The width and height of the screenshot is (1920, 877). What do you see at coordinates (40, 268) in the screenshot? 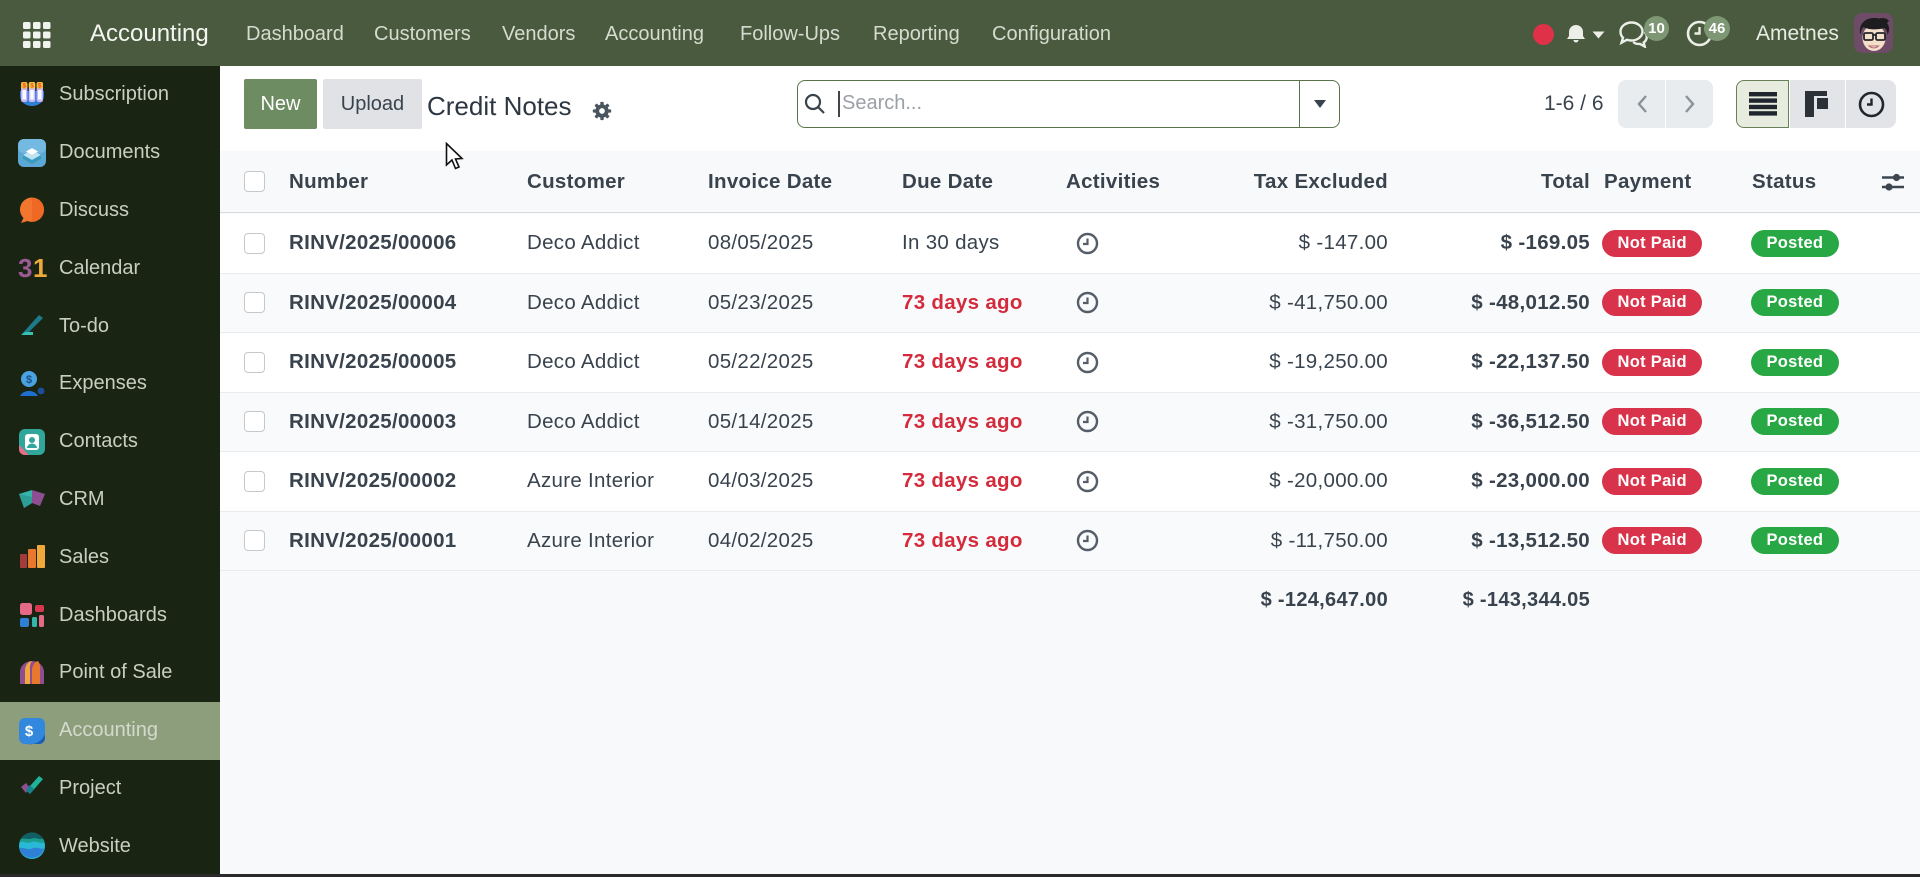
I see `svg-text: 1` at bounding box center [40, 268].